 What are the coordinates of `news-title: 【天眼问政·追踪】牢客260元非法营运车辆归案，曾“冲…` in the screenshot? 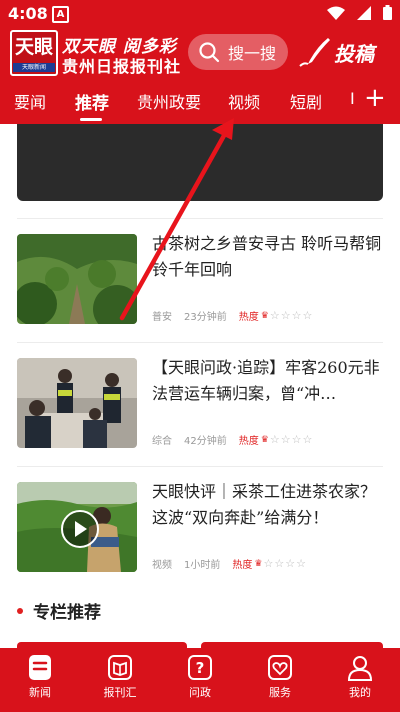 It's located at (268, 381).